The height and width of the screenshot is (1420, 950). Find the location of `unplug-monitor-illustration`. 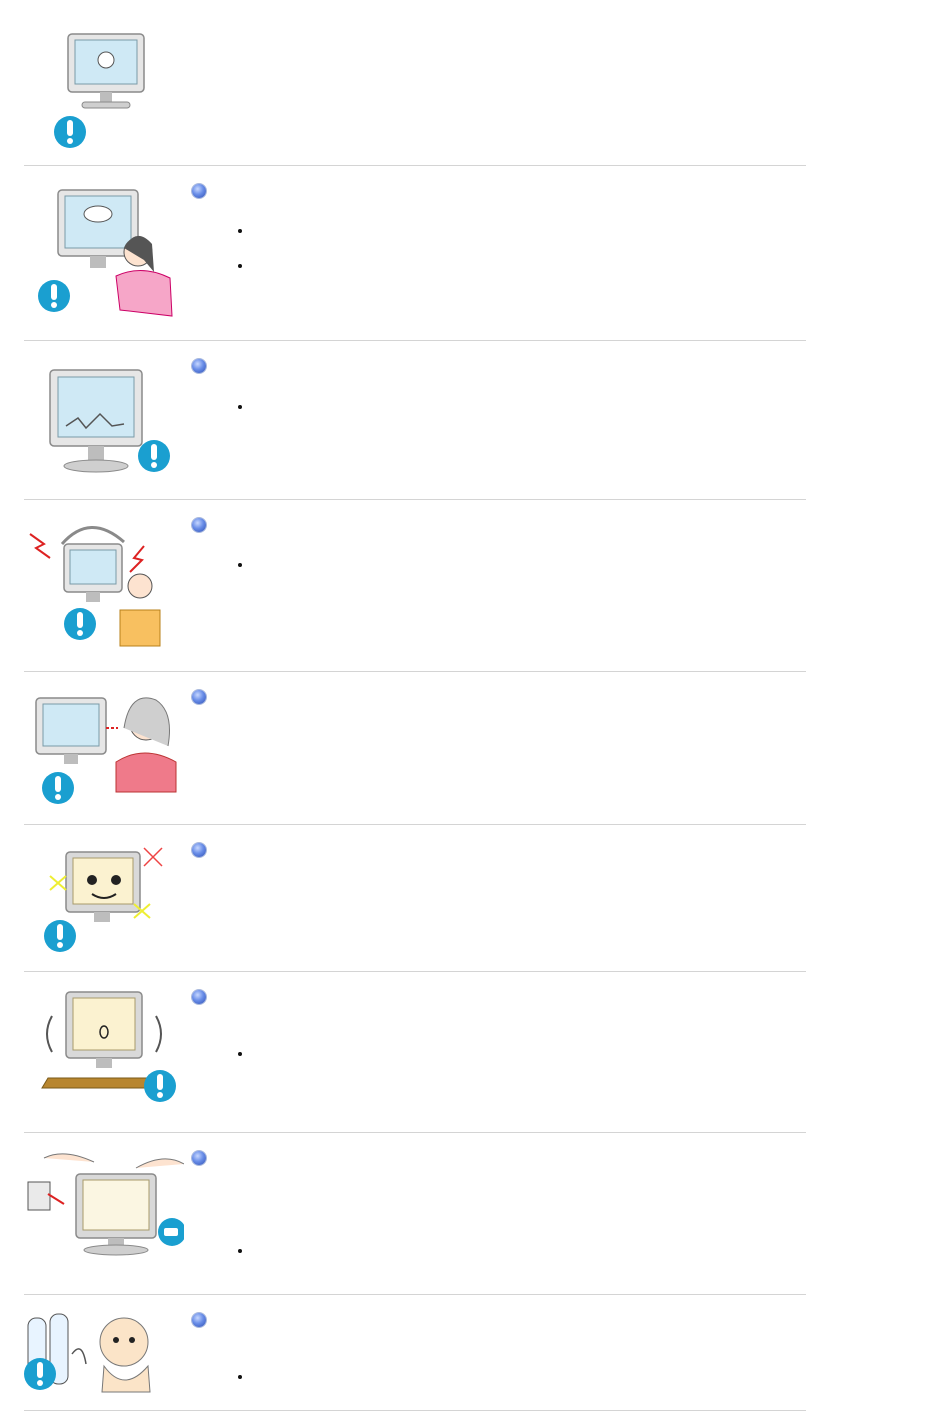

unplug-monitor-illustration is located at coordinates (104, 1203).